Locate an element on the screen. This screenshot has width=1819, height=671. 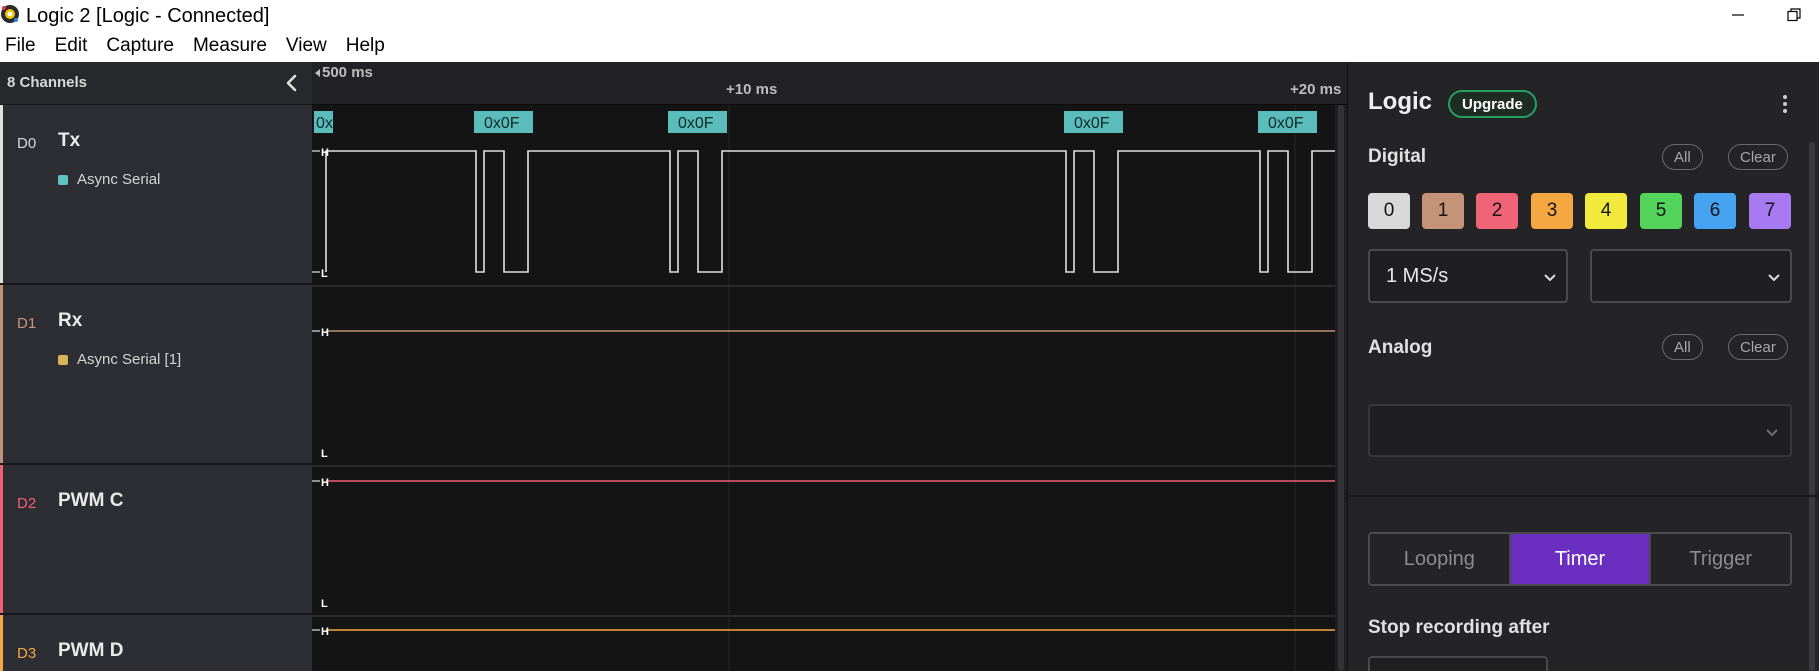
title-bar: Logic 2 [Logic - Connected] is located at coordinates (909, 15).